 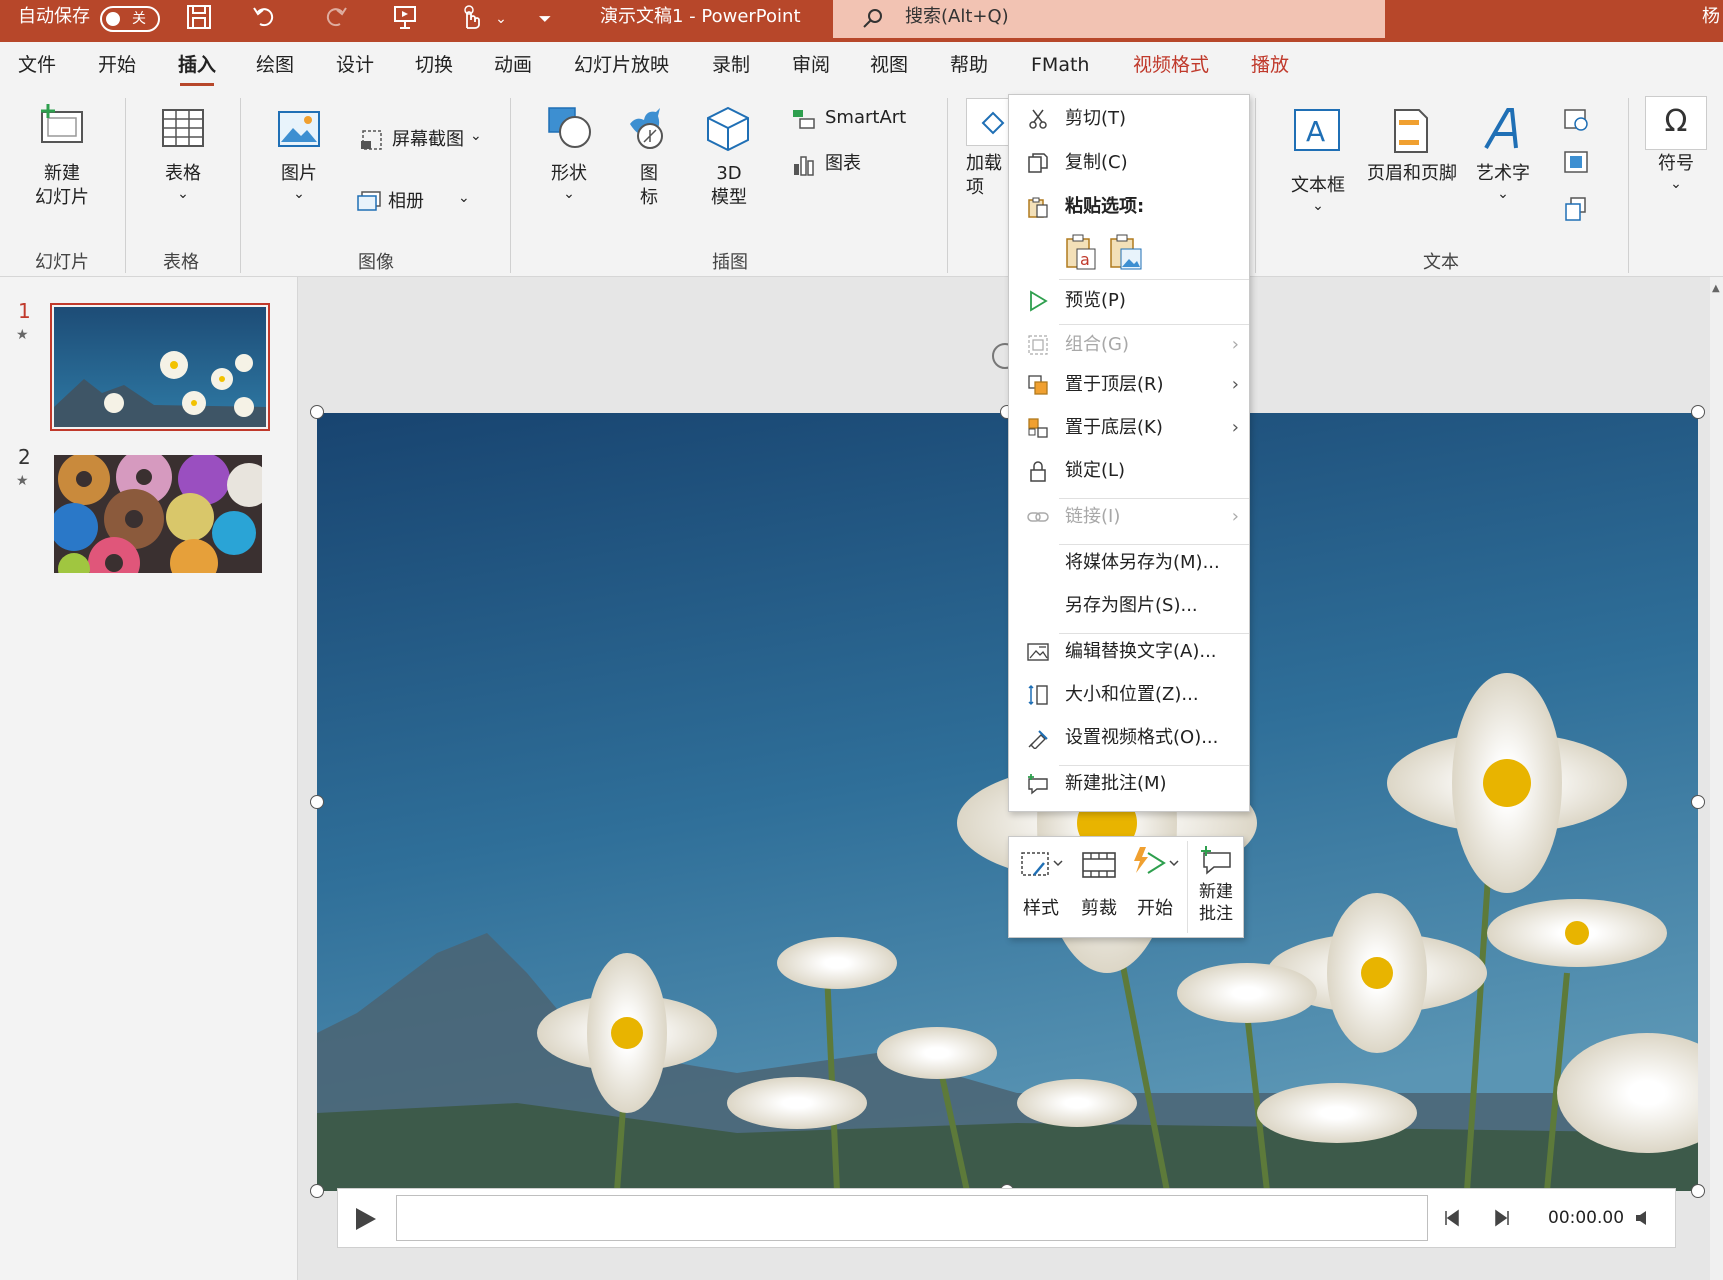 I want to click on user-initial: 杨, so click(x=1711, y=21).